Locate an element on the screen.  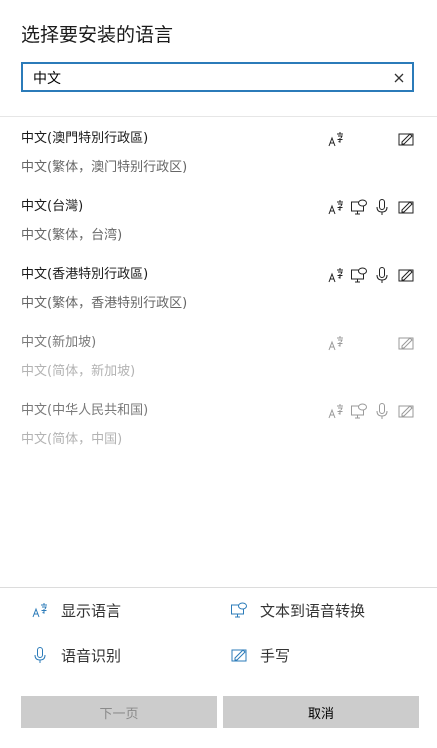
language-name: 中文(新加坡) is located at coordinates (59, 342).